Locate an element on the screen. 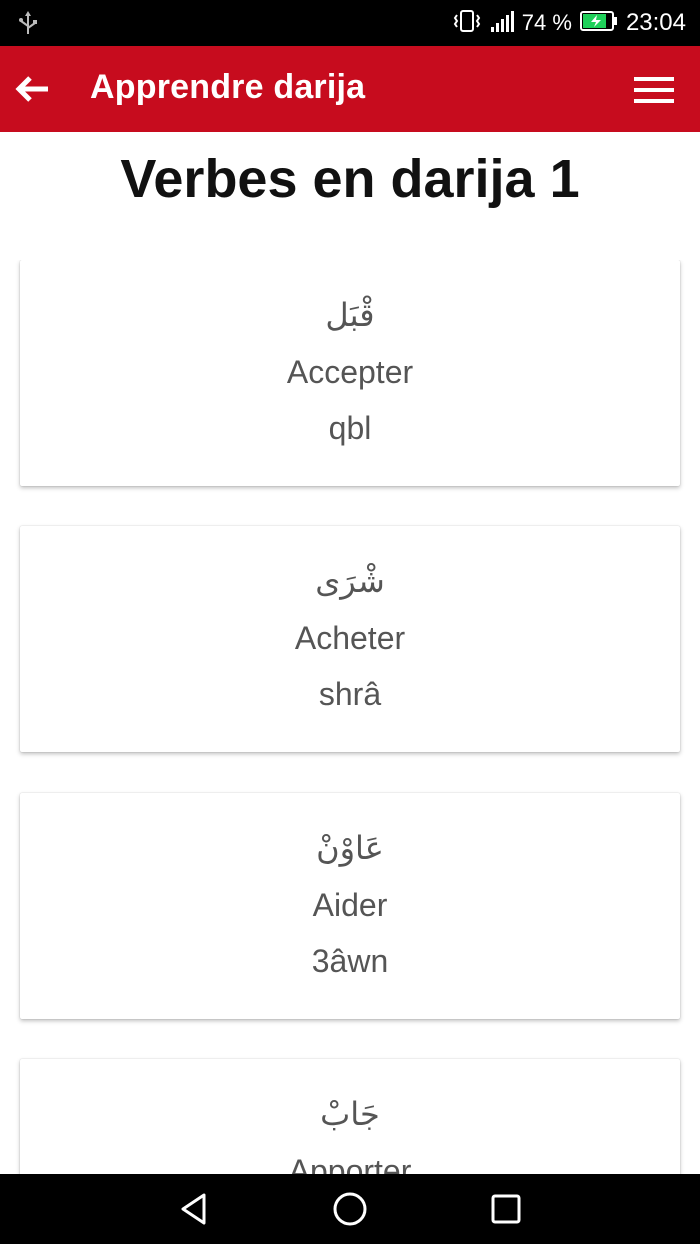 This screenshot has width=700, height=1244. verb-card: جَابْ Apporter is located at coordinates (350, 1116).